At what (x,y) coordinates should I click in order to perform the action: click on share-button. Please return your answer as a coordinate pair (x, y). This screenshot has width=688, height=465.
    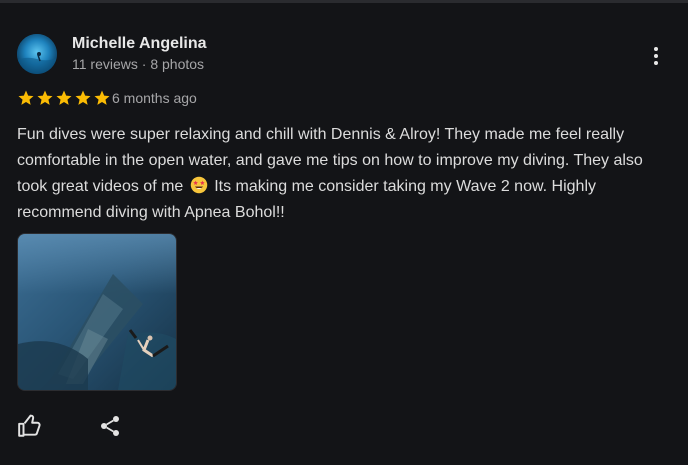
    Looking at the image, I should click on (110, 426).